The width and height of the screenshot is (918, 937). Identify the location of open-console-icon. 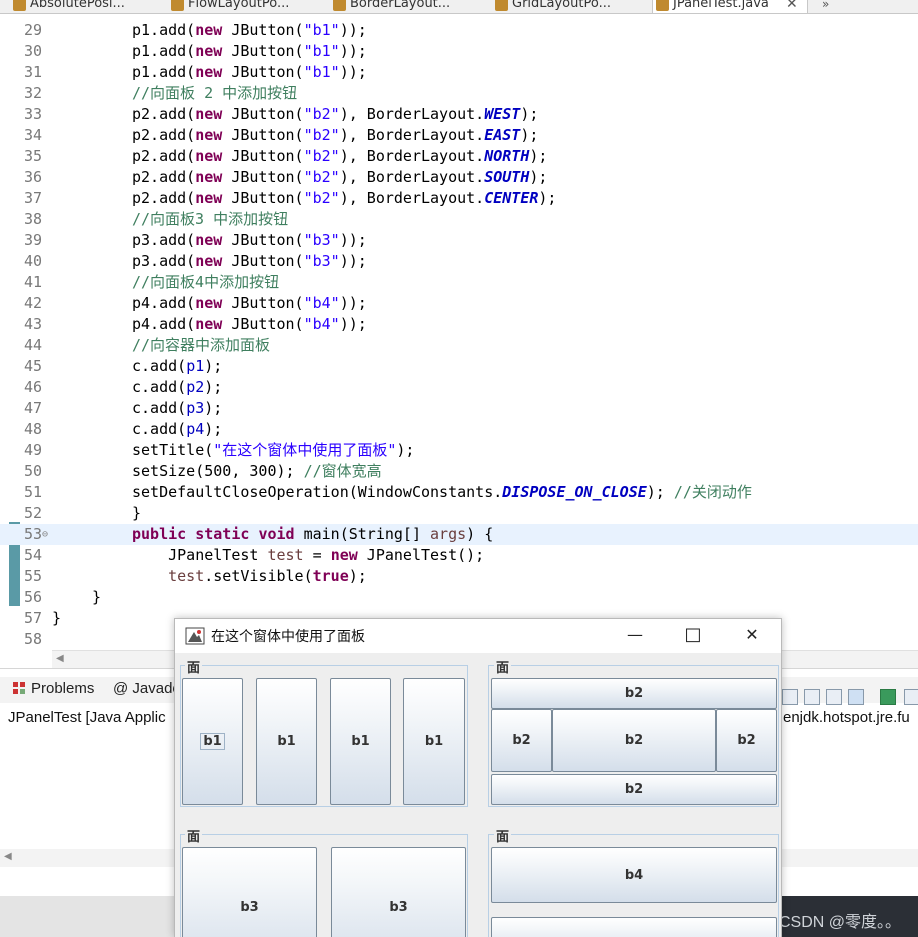
(888, 697).